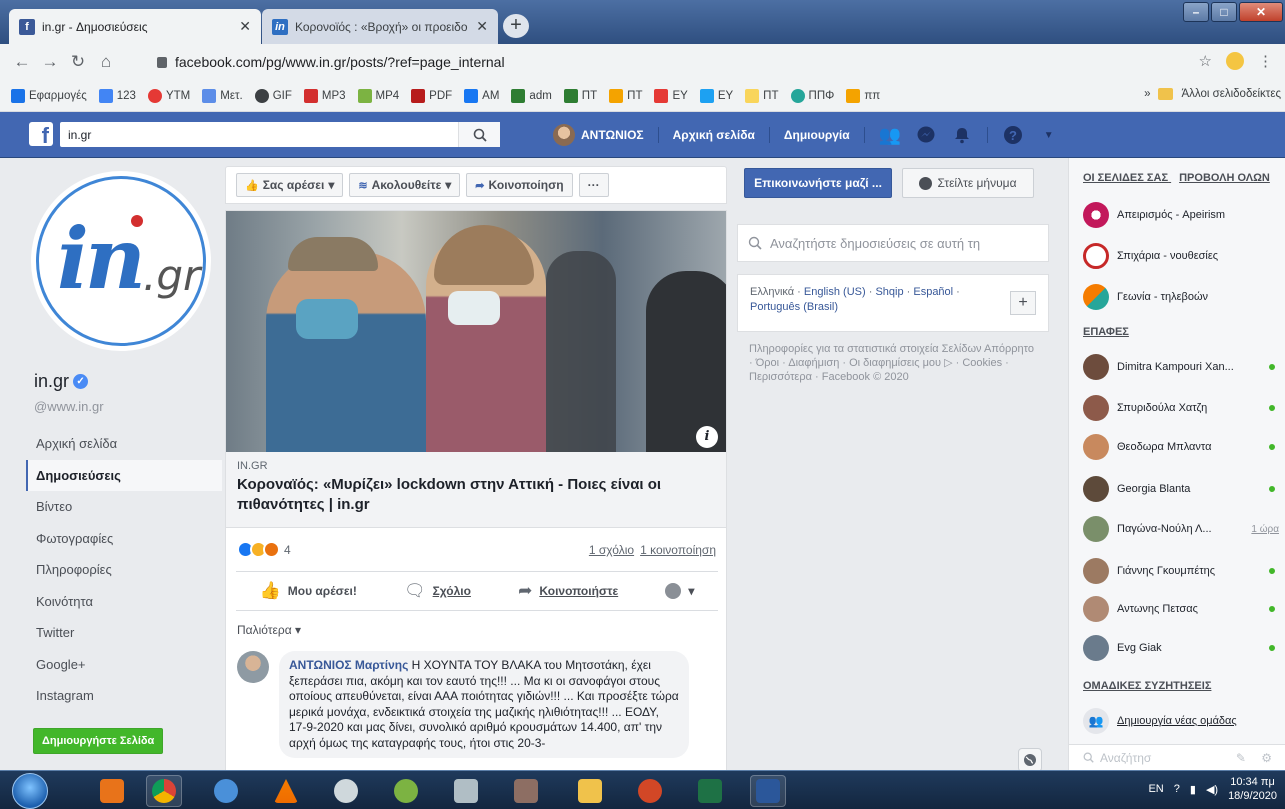 The width and height of the screenshot is (1285, 809). Describe the element at coordinates (124, 696) in the screenshot. I see `page-nav-instagram: Instagram` at that location.